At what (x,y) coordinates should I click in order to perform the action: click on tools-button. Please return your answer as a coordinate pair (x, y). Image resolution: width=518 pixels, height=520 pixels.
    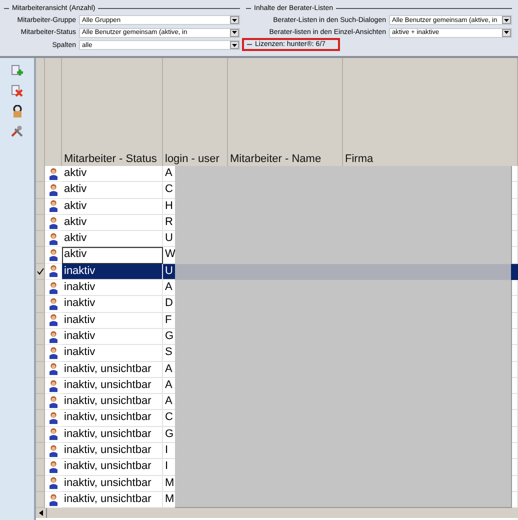
    Looking at the image, I should click on (17, 131).